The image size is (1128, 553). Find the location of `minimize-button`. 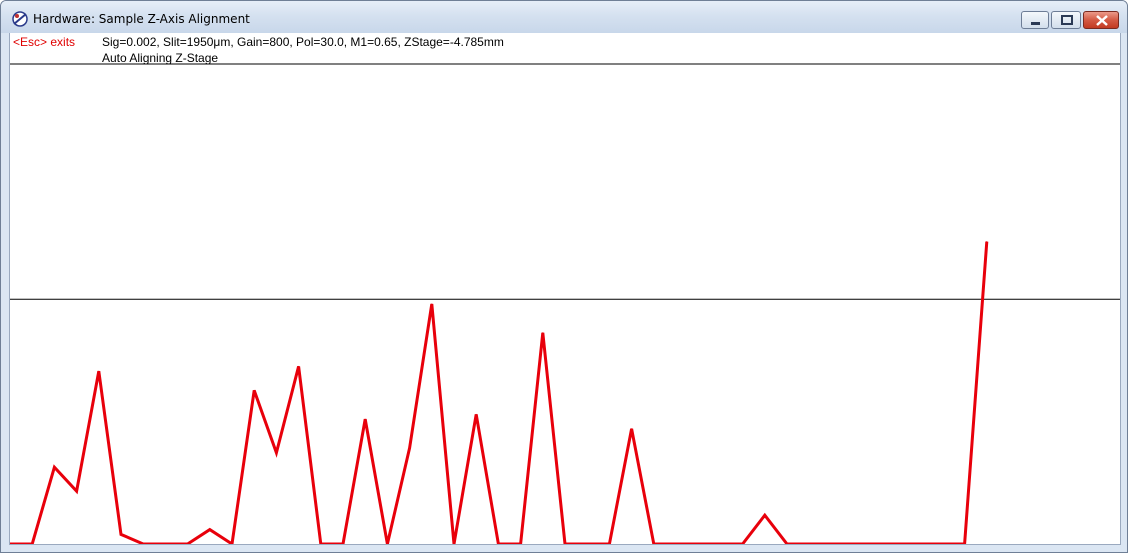

minimize-button is located at coordinates (1035, 20).